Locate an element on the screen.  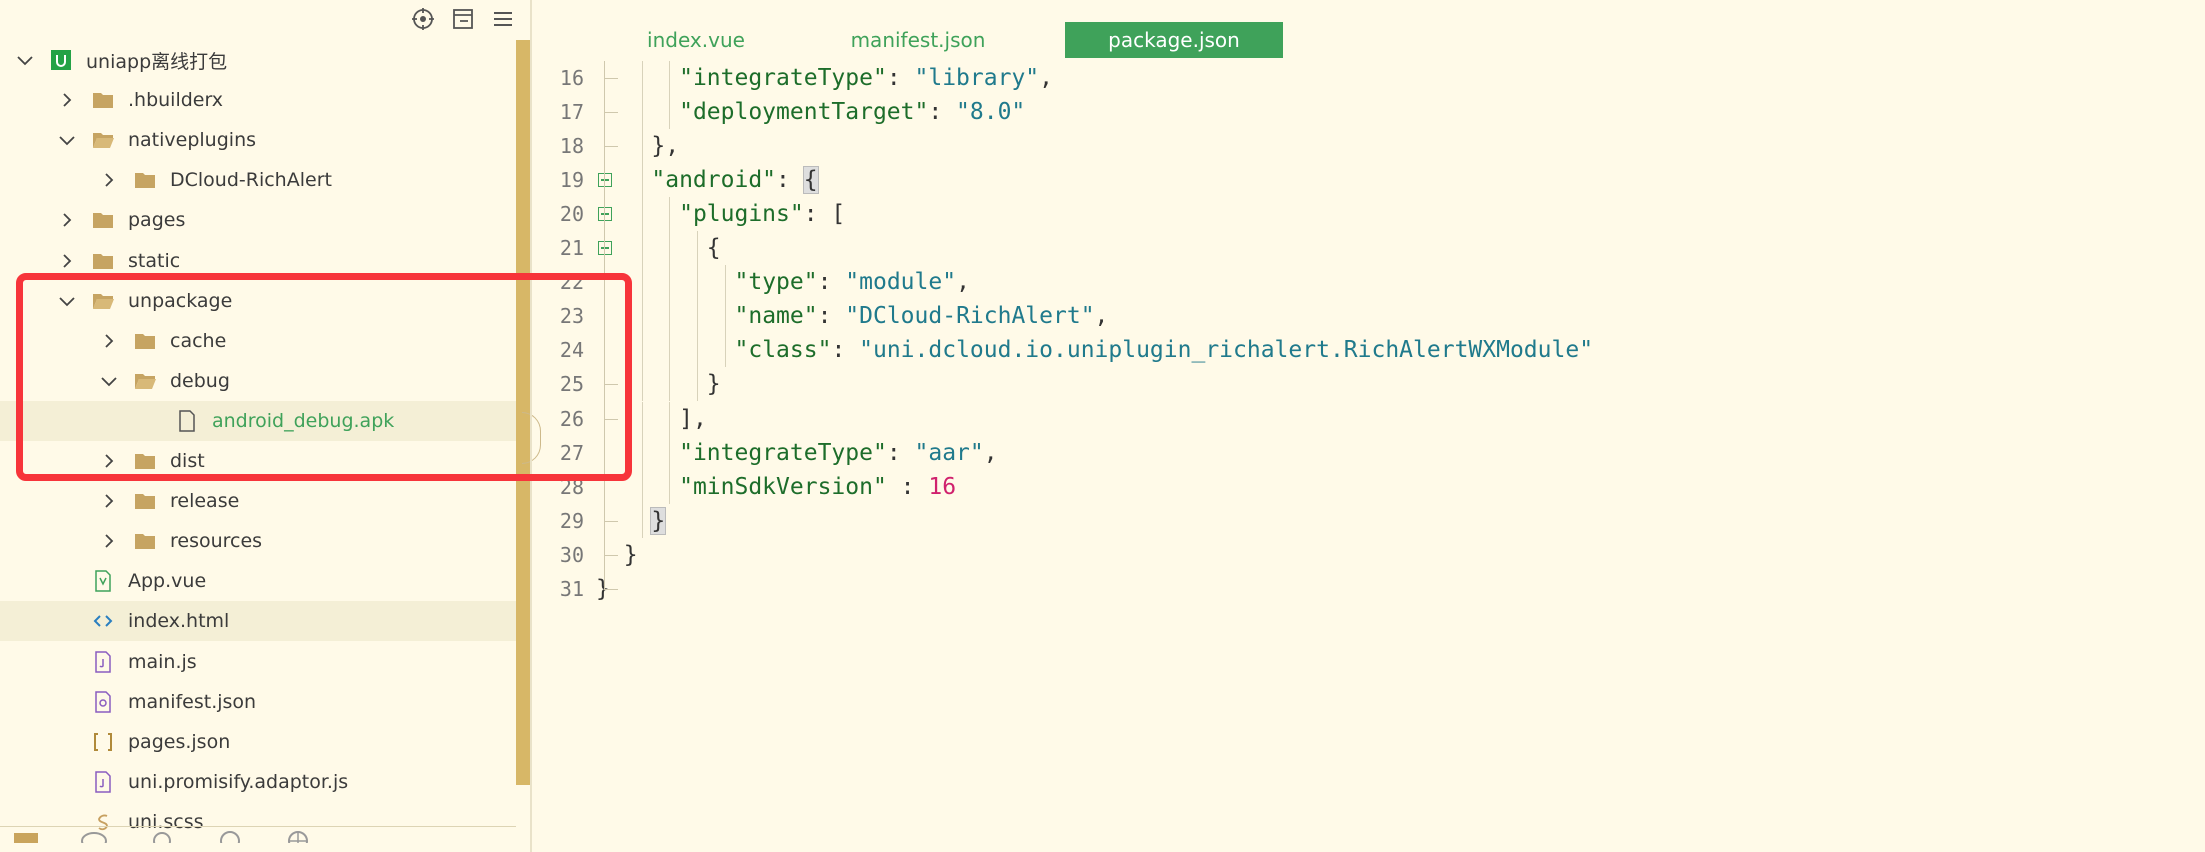
code-line: 17 "deploymentTarget": "8.0" is located at coordinates (1368, 112).